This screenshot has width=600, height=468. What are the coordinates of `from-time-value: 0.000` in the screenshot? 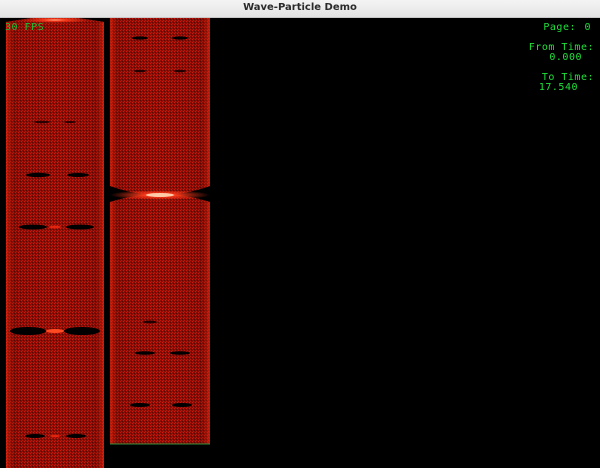 It's located at (565, 57).